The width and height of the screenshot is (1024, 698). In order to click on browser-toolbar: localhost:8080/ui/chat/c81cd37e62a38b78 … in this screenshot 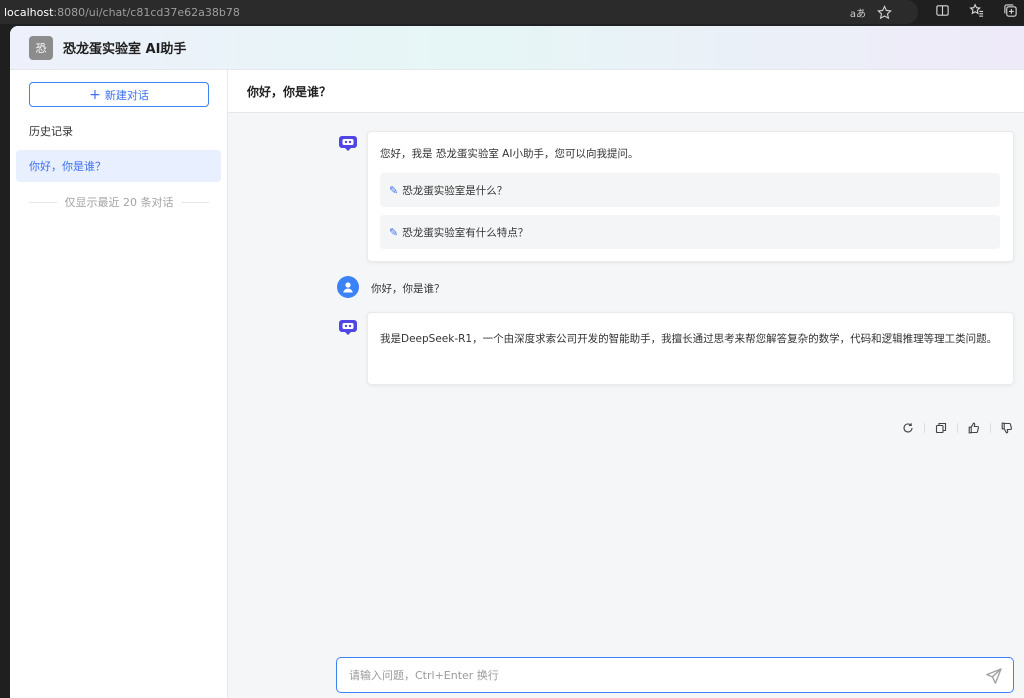, I will do `click(512, 12)`.